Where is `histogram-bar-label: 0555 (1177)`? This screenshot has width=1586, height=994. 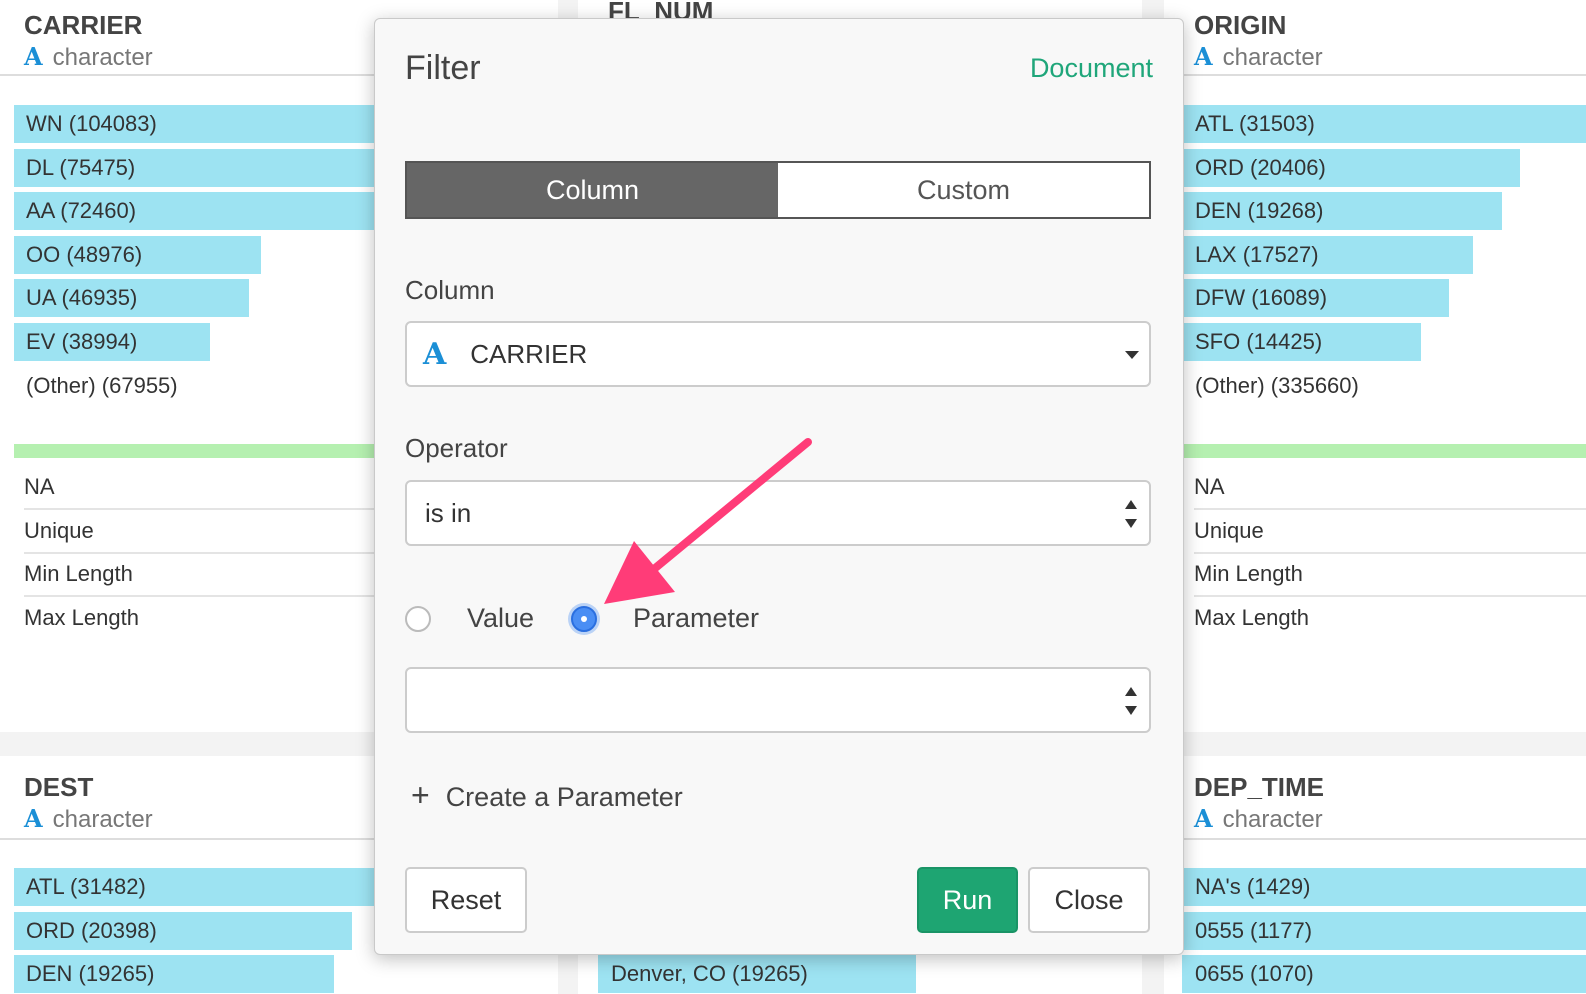
histogram-bar-label: 0555 (1177) is located at coordinates (1254, 930).